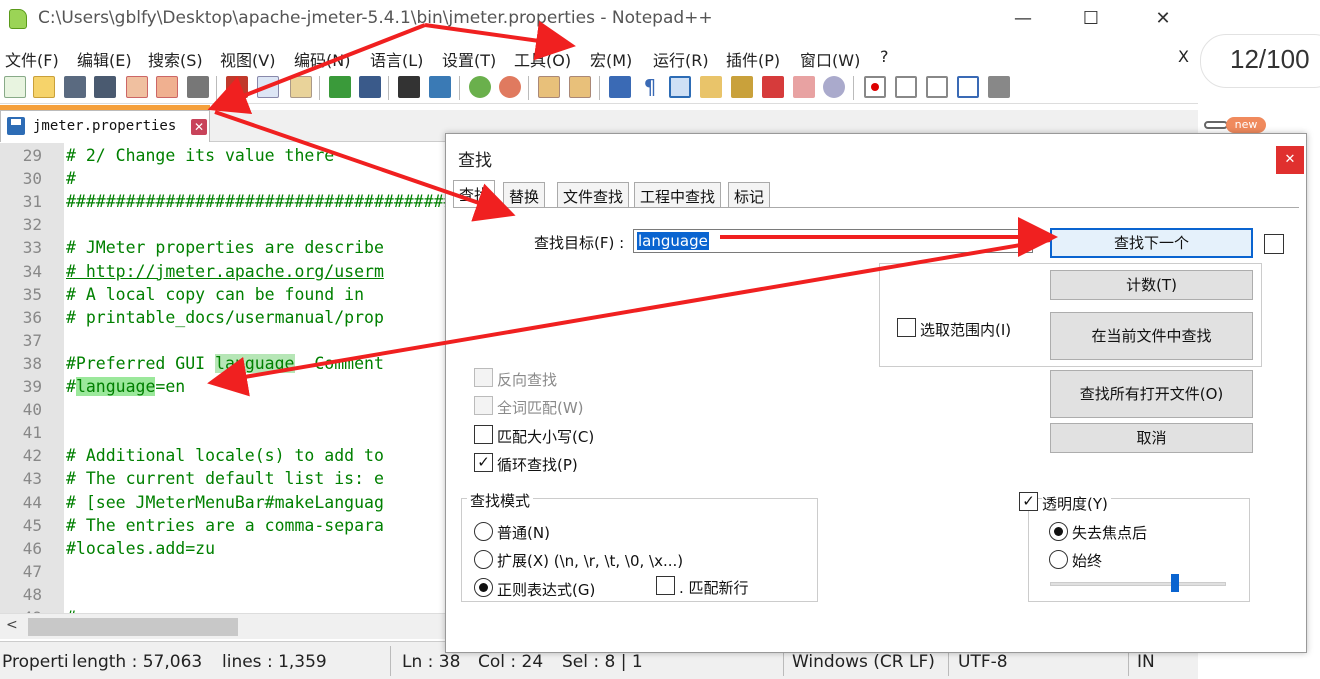 The height and width of the screenshot is (679, 1320). I want to click on cut-icon, so click(237, 87).